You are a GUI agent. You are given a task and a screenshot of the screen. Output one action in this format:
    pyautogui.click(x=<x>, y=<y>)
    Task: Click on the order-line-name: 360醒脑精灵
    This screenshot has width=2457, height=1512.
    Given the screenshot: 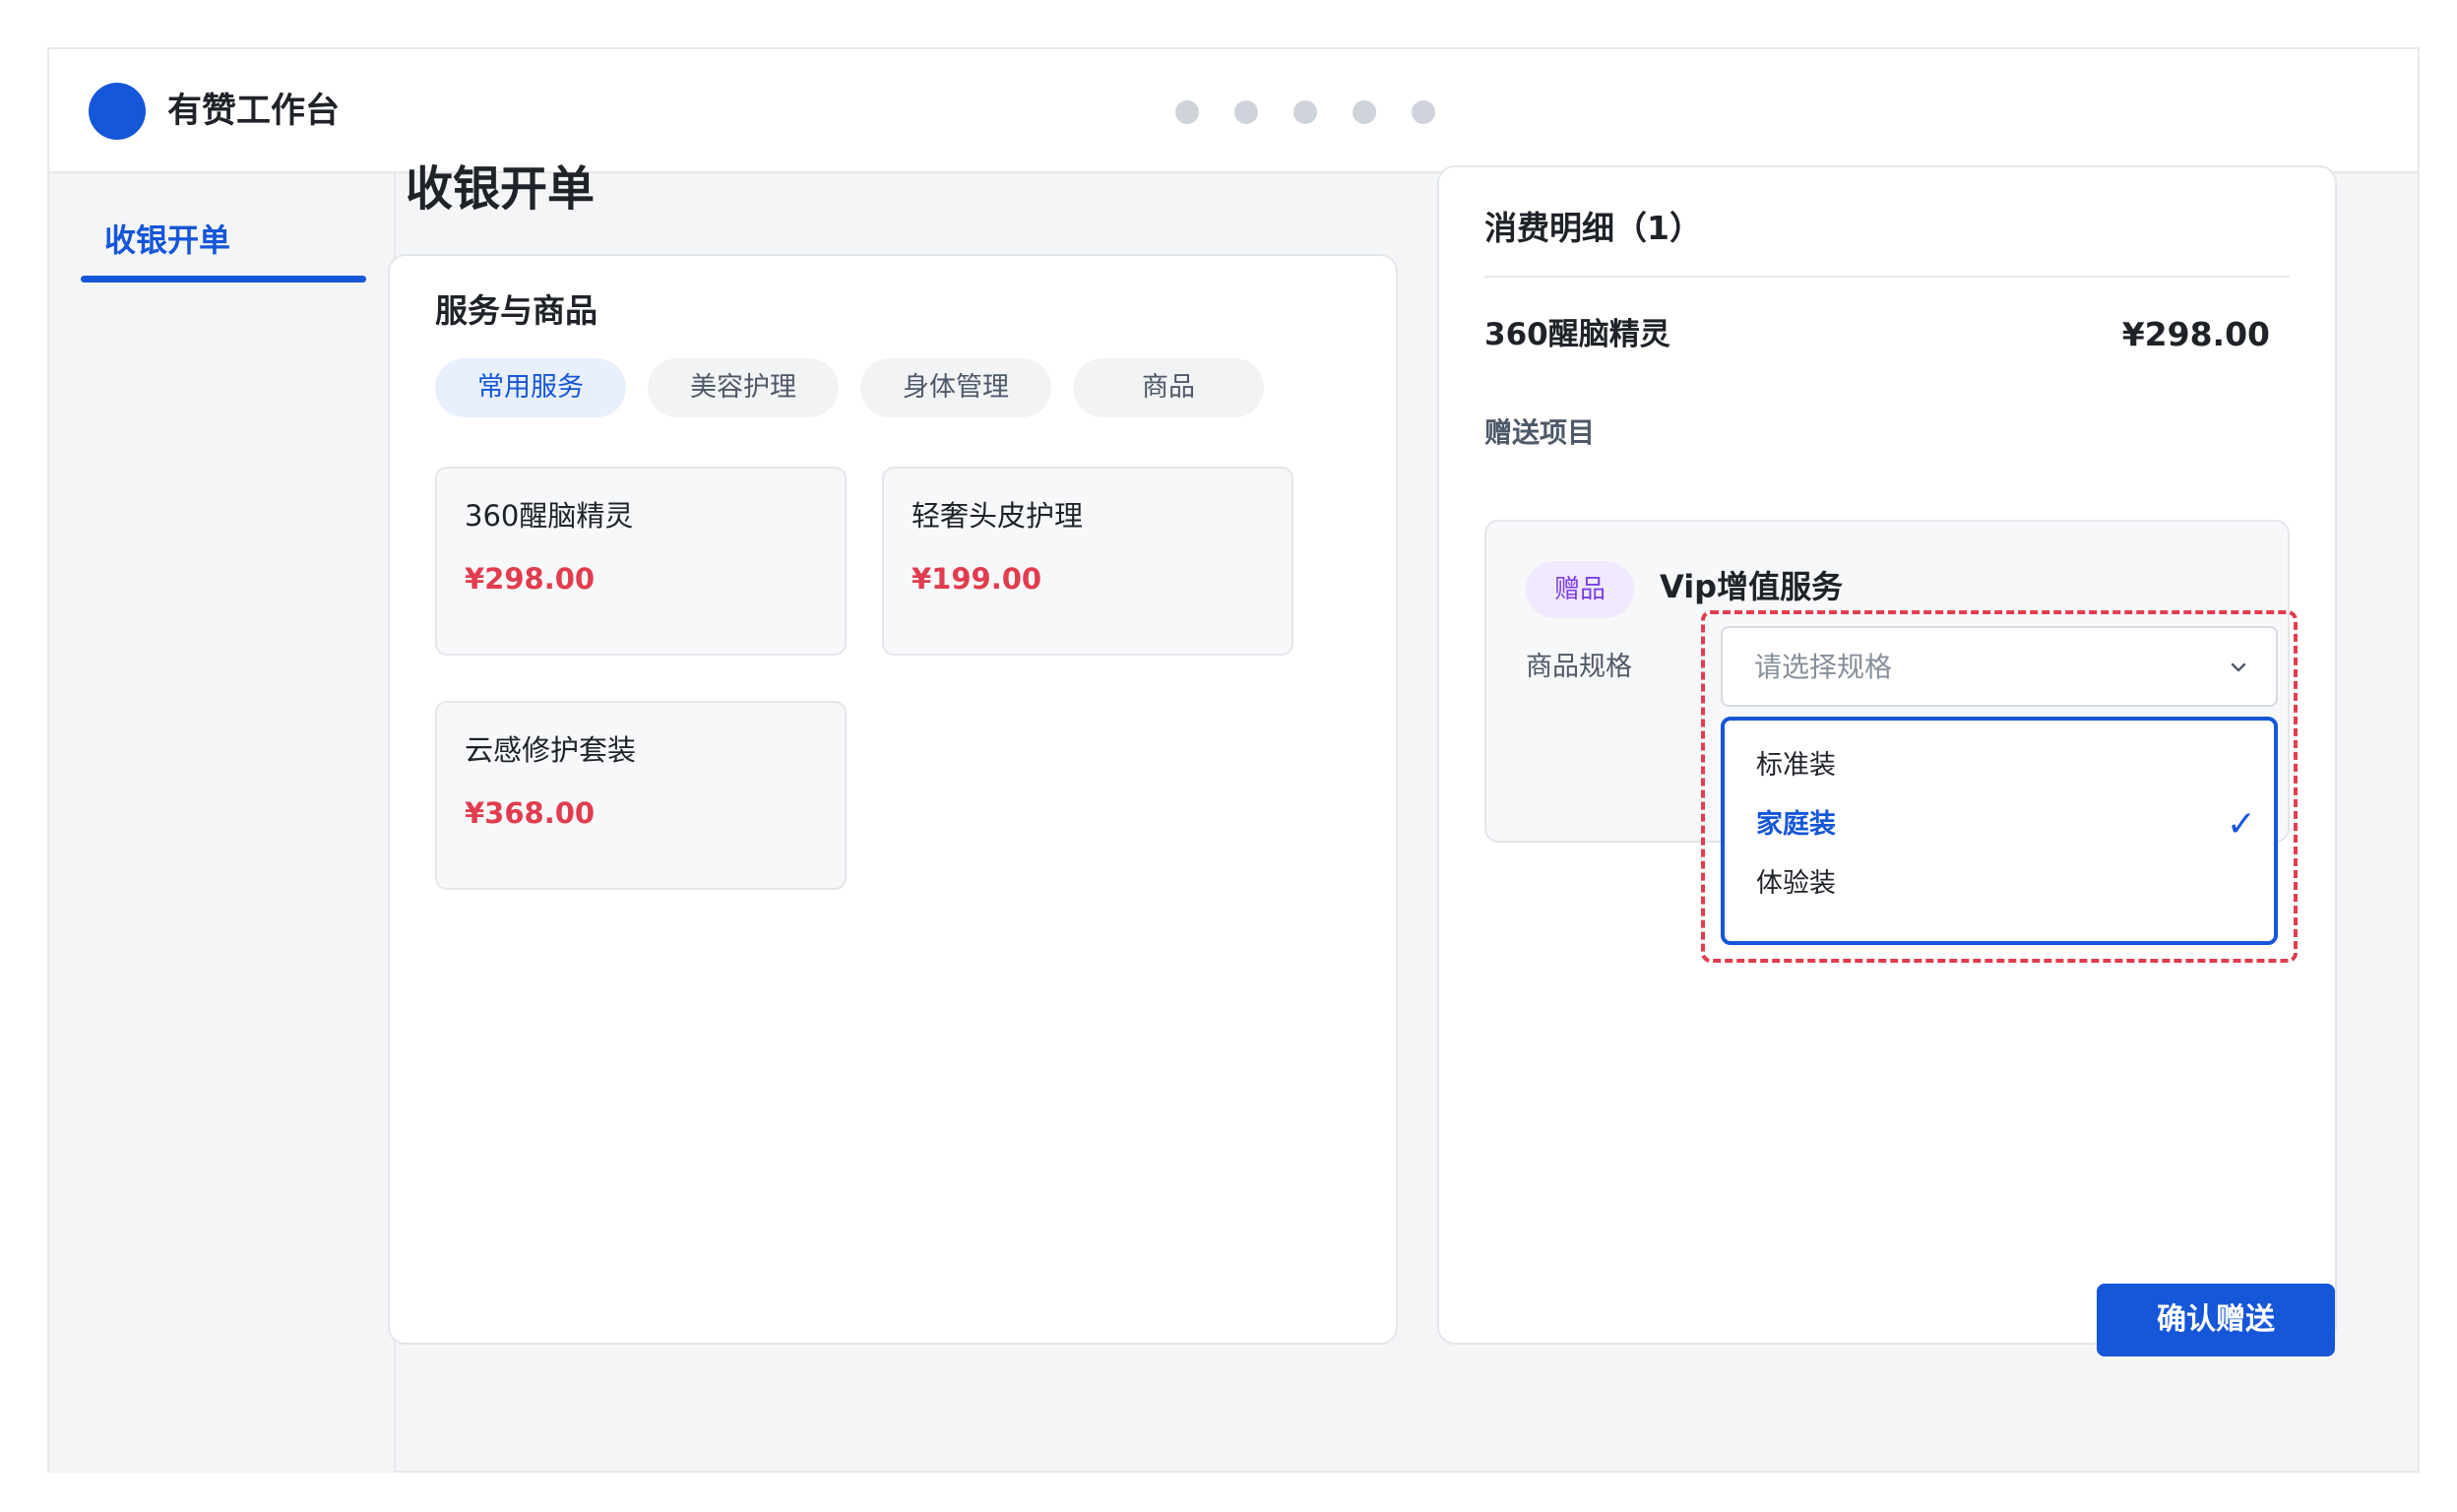 What is the action you would take?
    pyautogui.click(x=1577, y=334)
    